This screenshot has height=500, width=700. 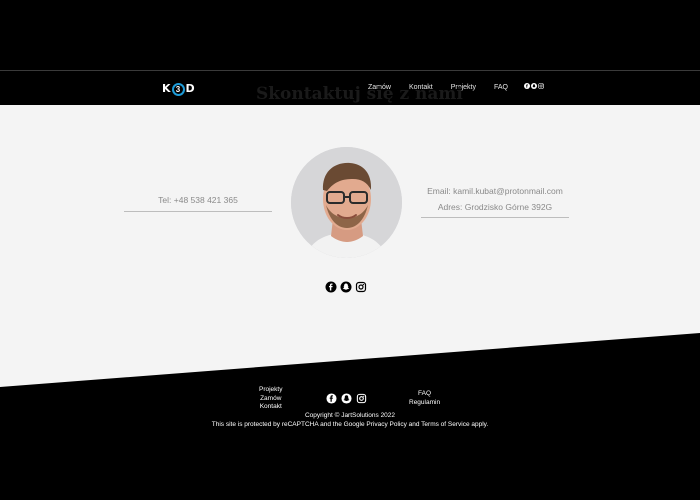 I want to click on nav-link-faq: FAQ, so click(x=501, y=88).